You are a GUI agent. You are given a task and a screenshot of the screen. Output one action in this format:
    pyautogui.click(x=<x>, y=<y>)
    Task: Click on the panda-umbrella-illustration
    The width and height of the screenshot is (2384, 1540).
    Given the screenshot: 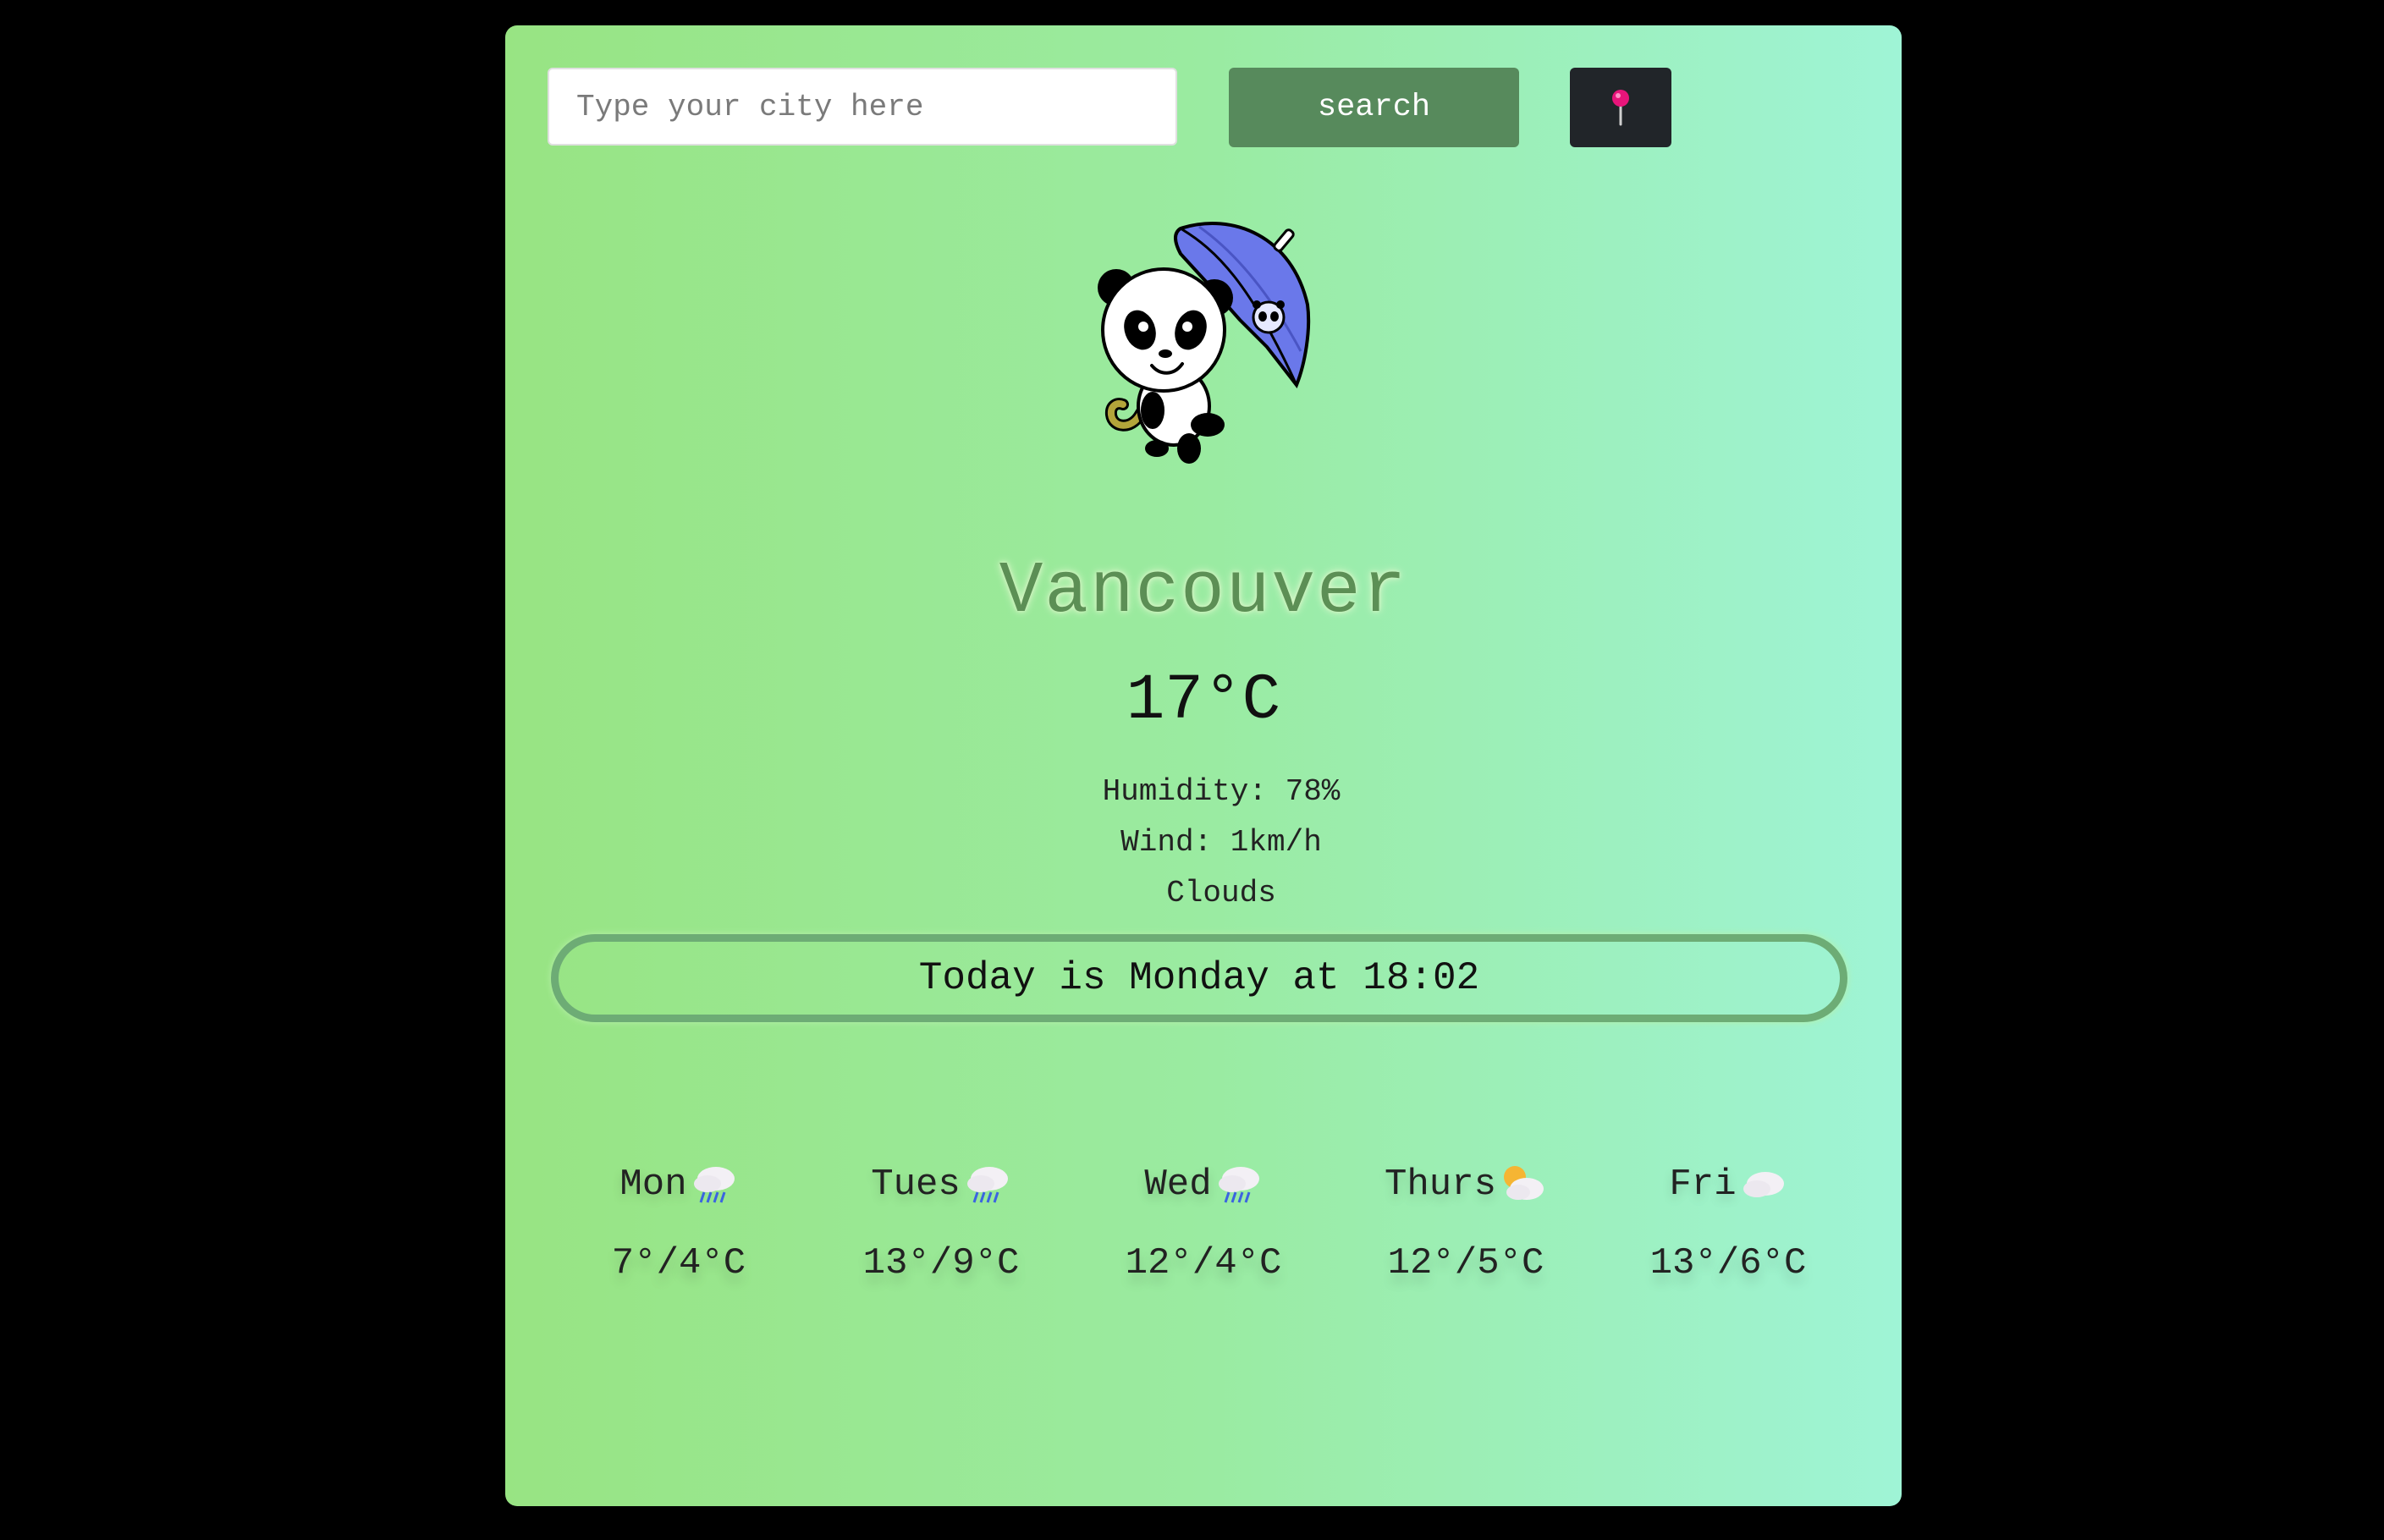 What is the action you would take?
    pyautogui.click(x=1204, y=343)
    